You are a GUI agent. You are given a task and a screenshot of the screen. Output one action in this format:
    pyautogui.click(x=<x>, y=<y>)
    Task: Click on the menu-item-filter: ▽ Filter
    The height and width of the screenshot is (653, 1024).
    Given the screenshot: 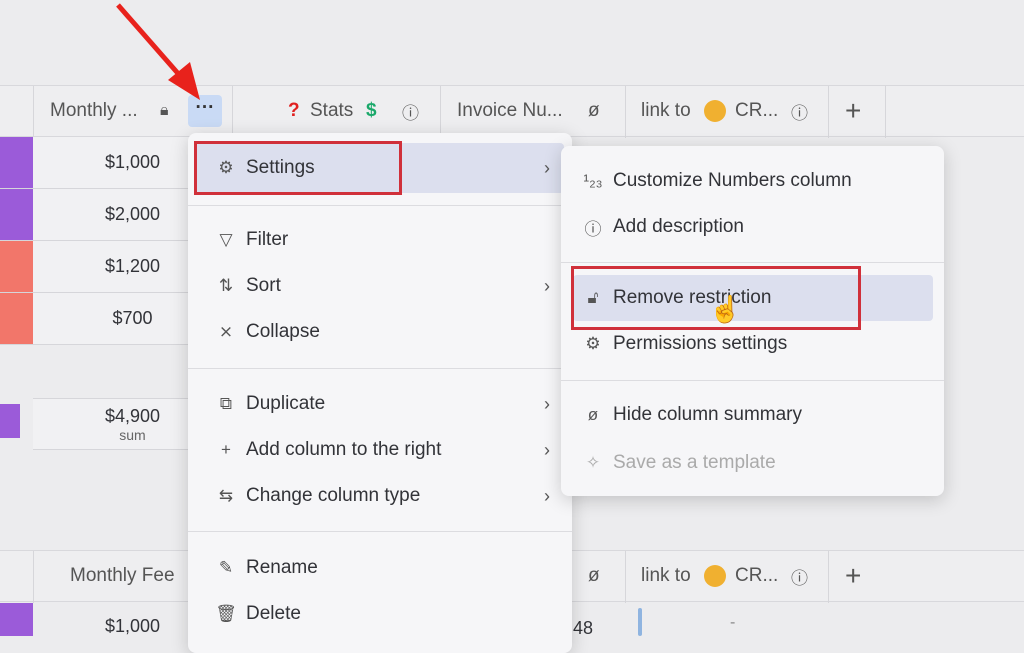 What is the action you would take?
    pyautogui.click(x=380, y=240)
    